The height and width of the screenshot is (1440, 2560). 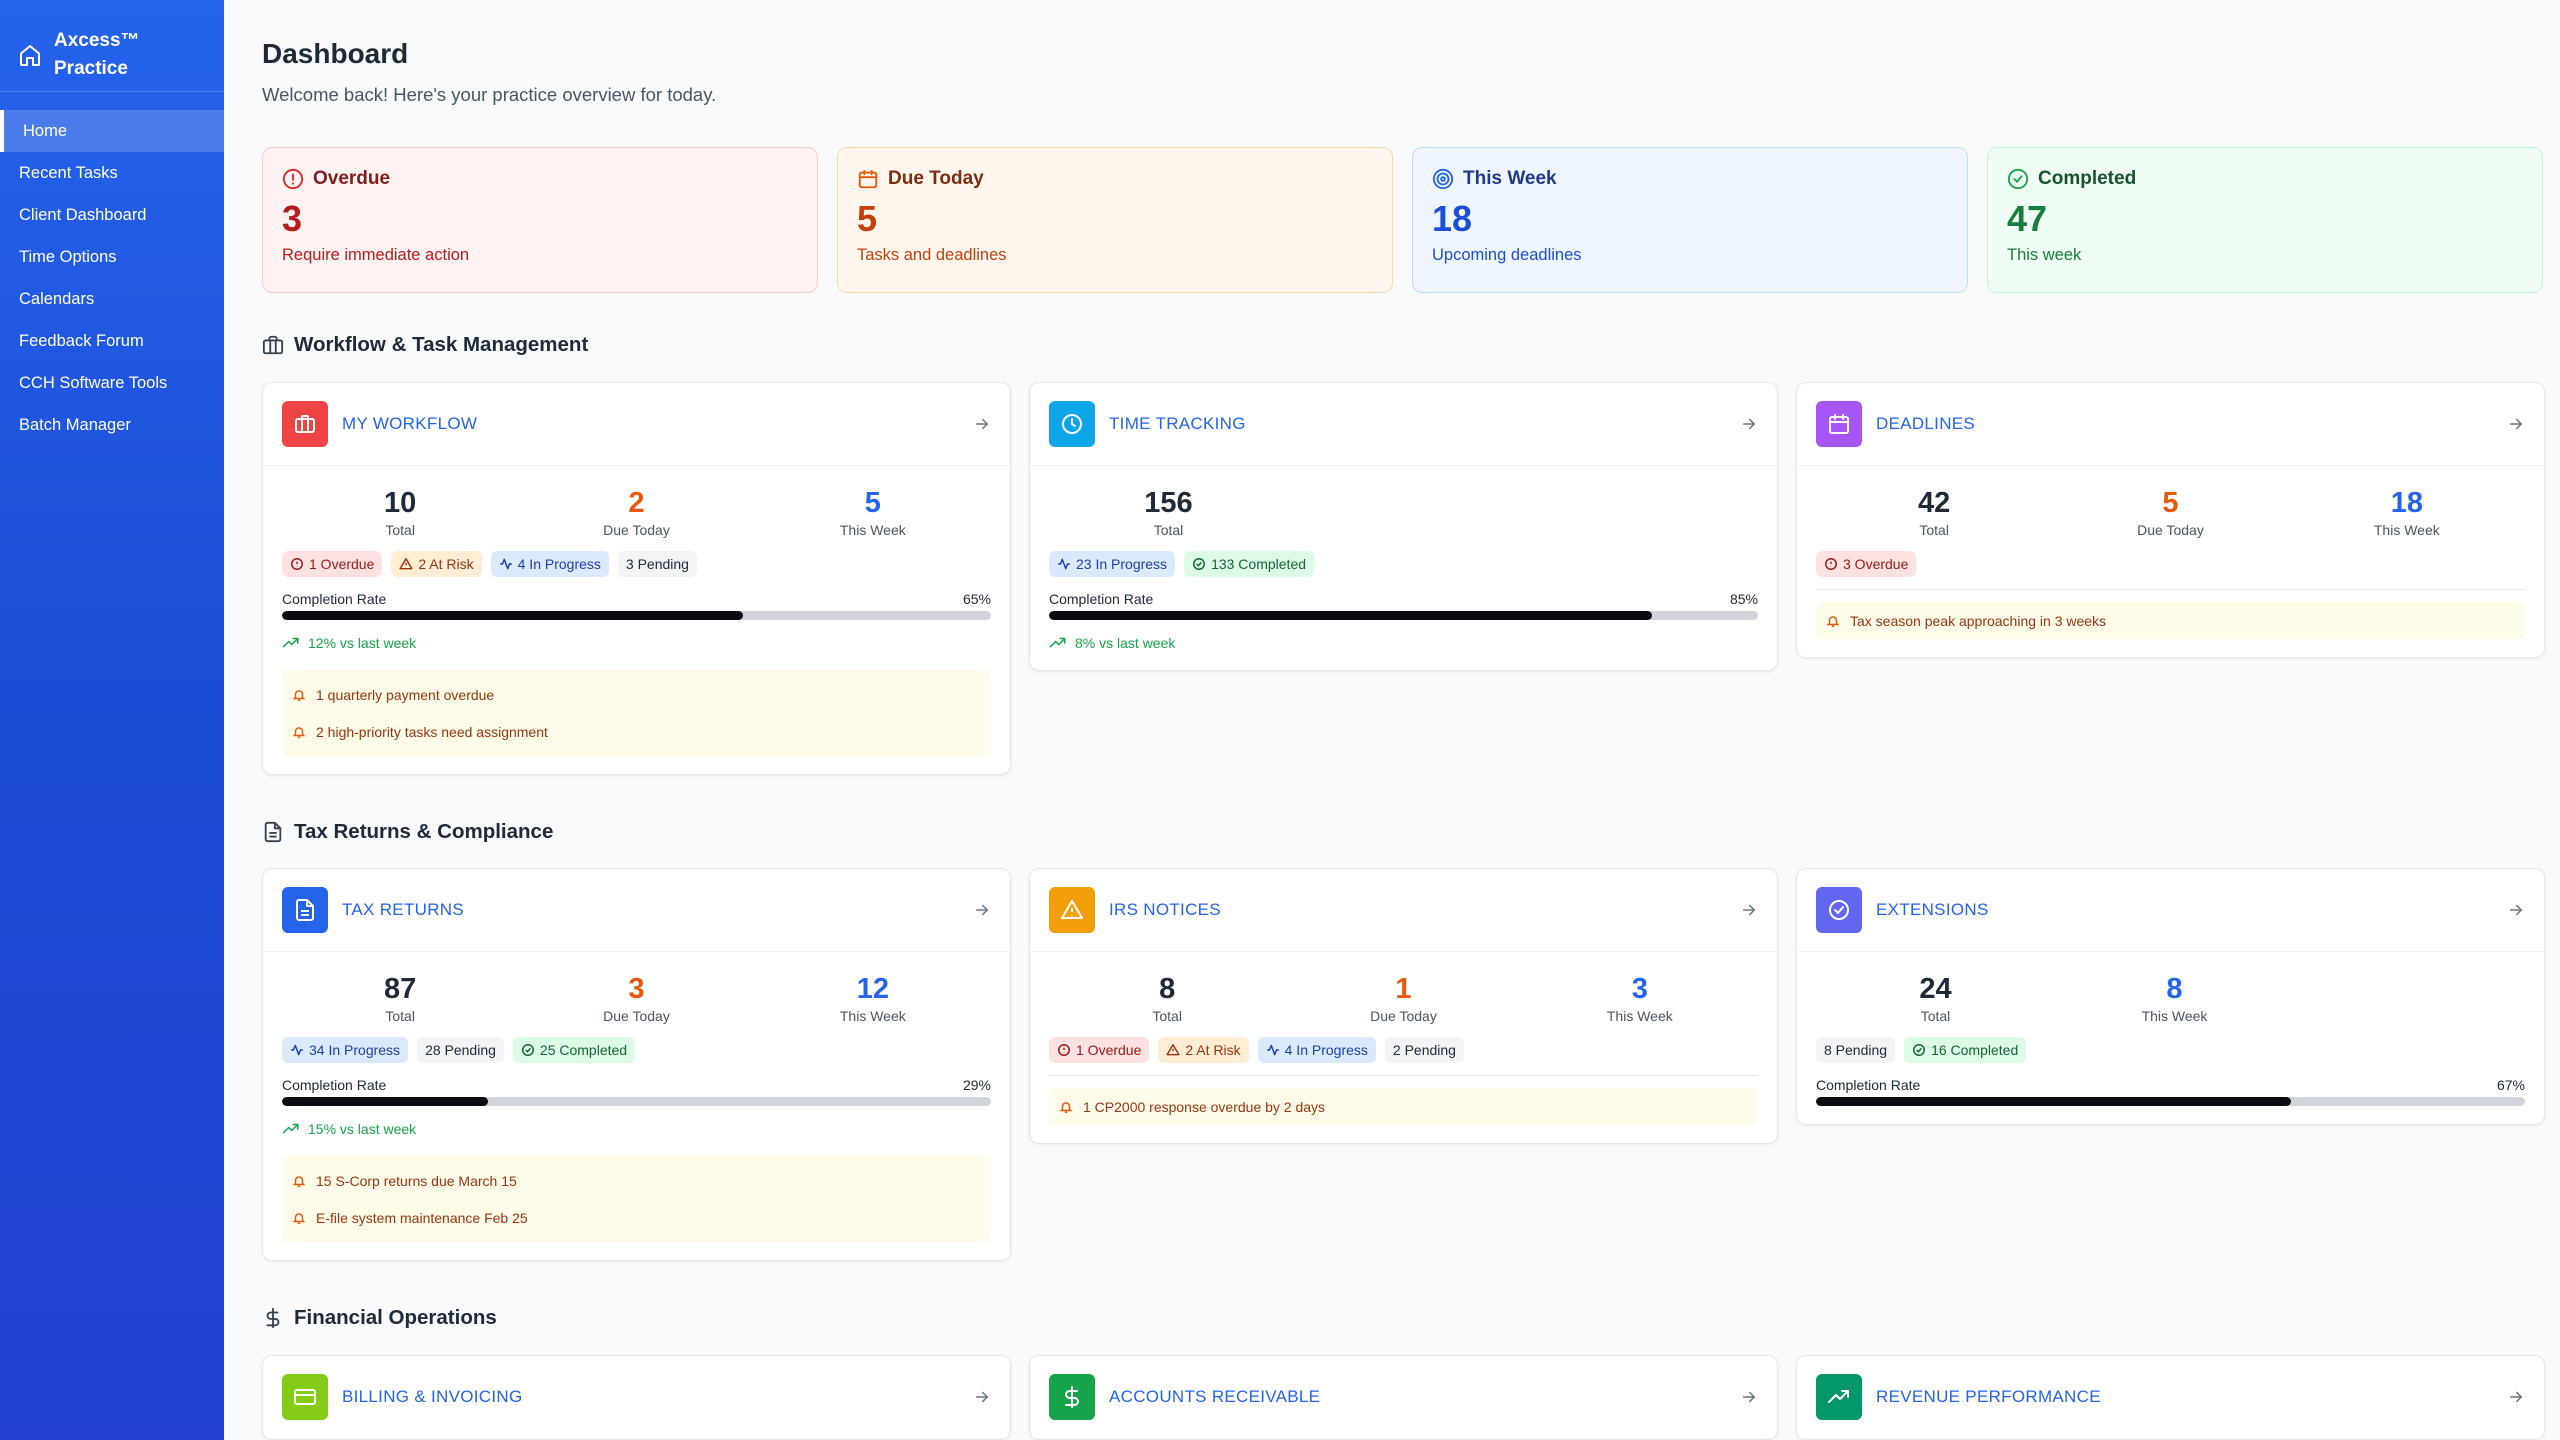 I want to click on metric-label: This Week, so click(x=2174, y=1016).